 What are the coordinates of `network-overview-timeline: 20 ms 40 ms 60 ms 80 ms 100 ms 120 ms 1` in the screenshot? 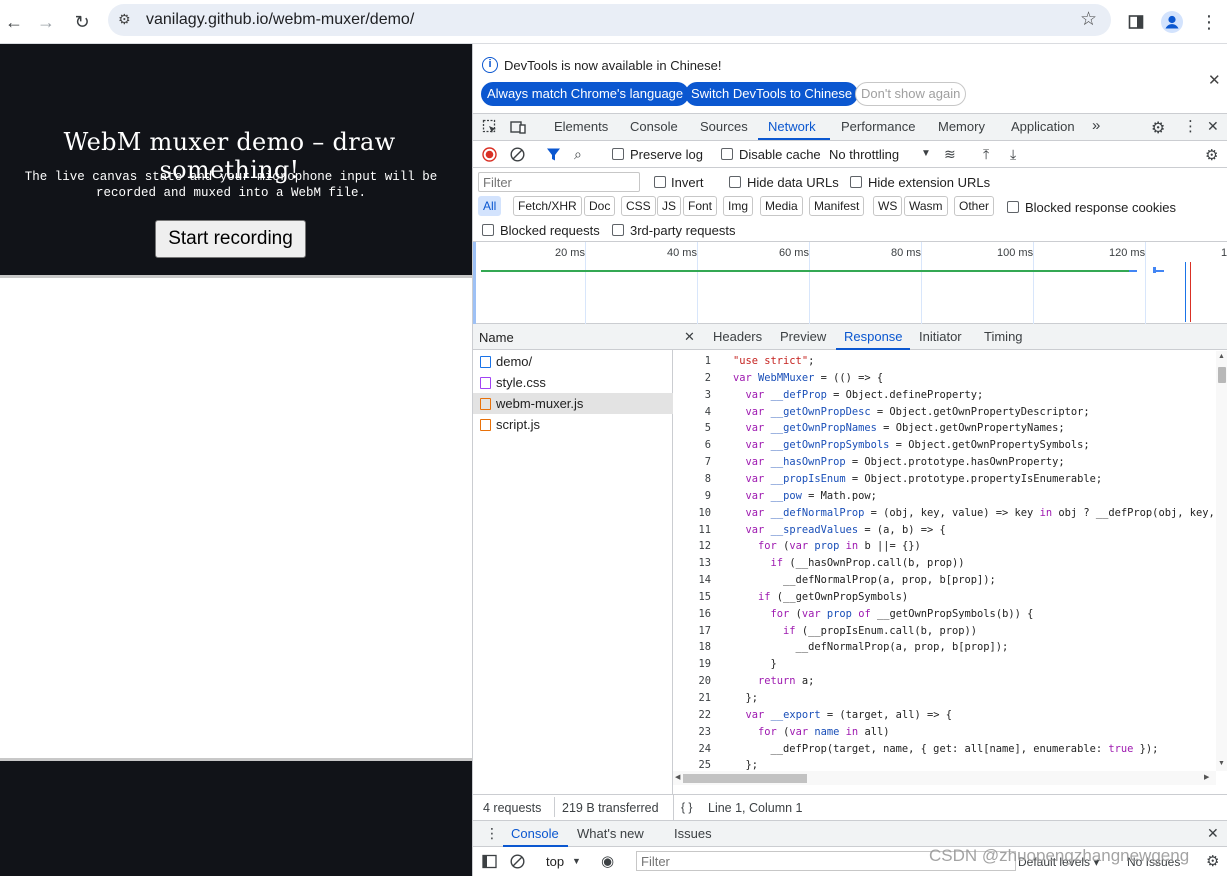 It's located at (850, 283).